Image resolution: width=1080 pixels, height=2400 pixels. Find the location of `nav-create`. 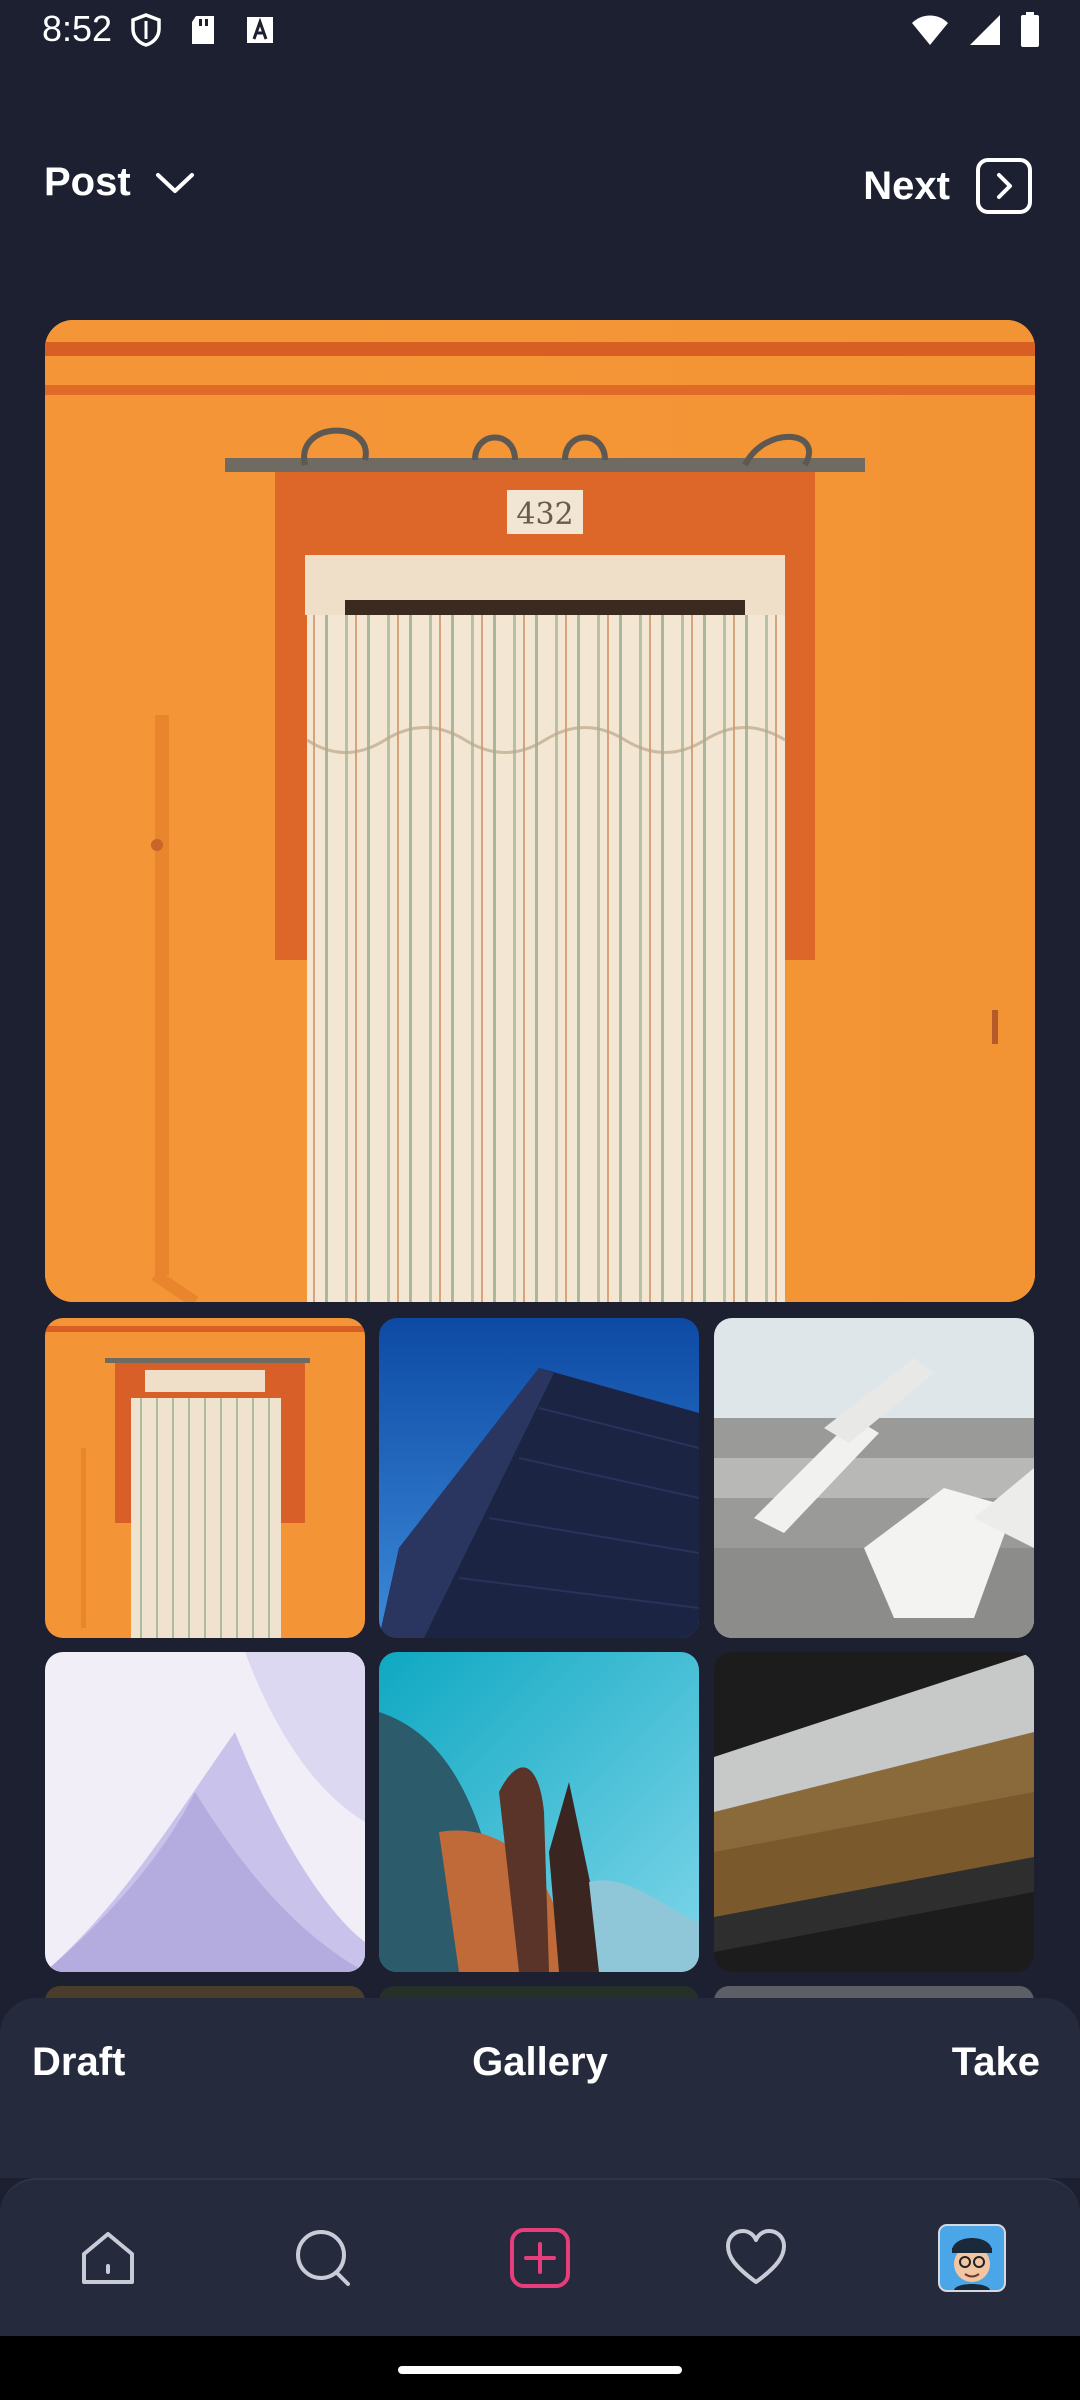

nav-create is located at coordinates (540, 2258).